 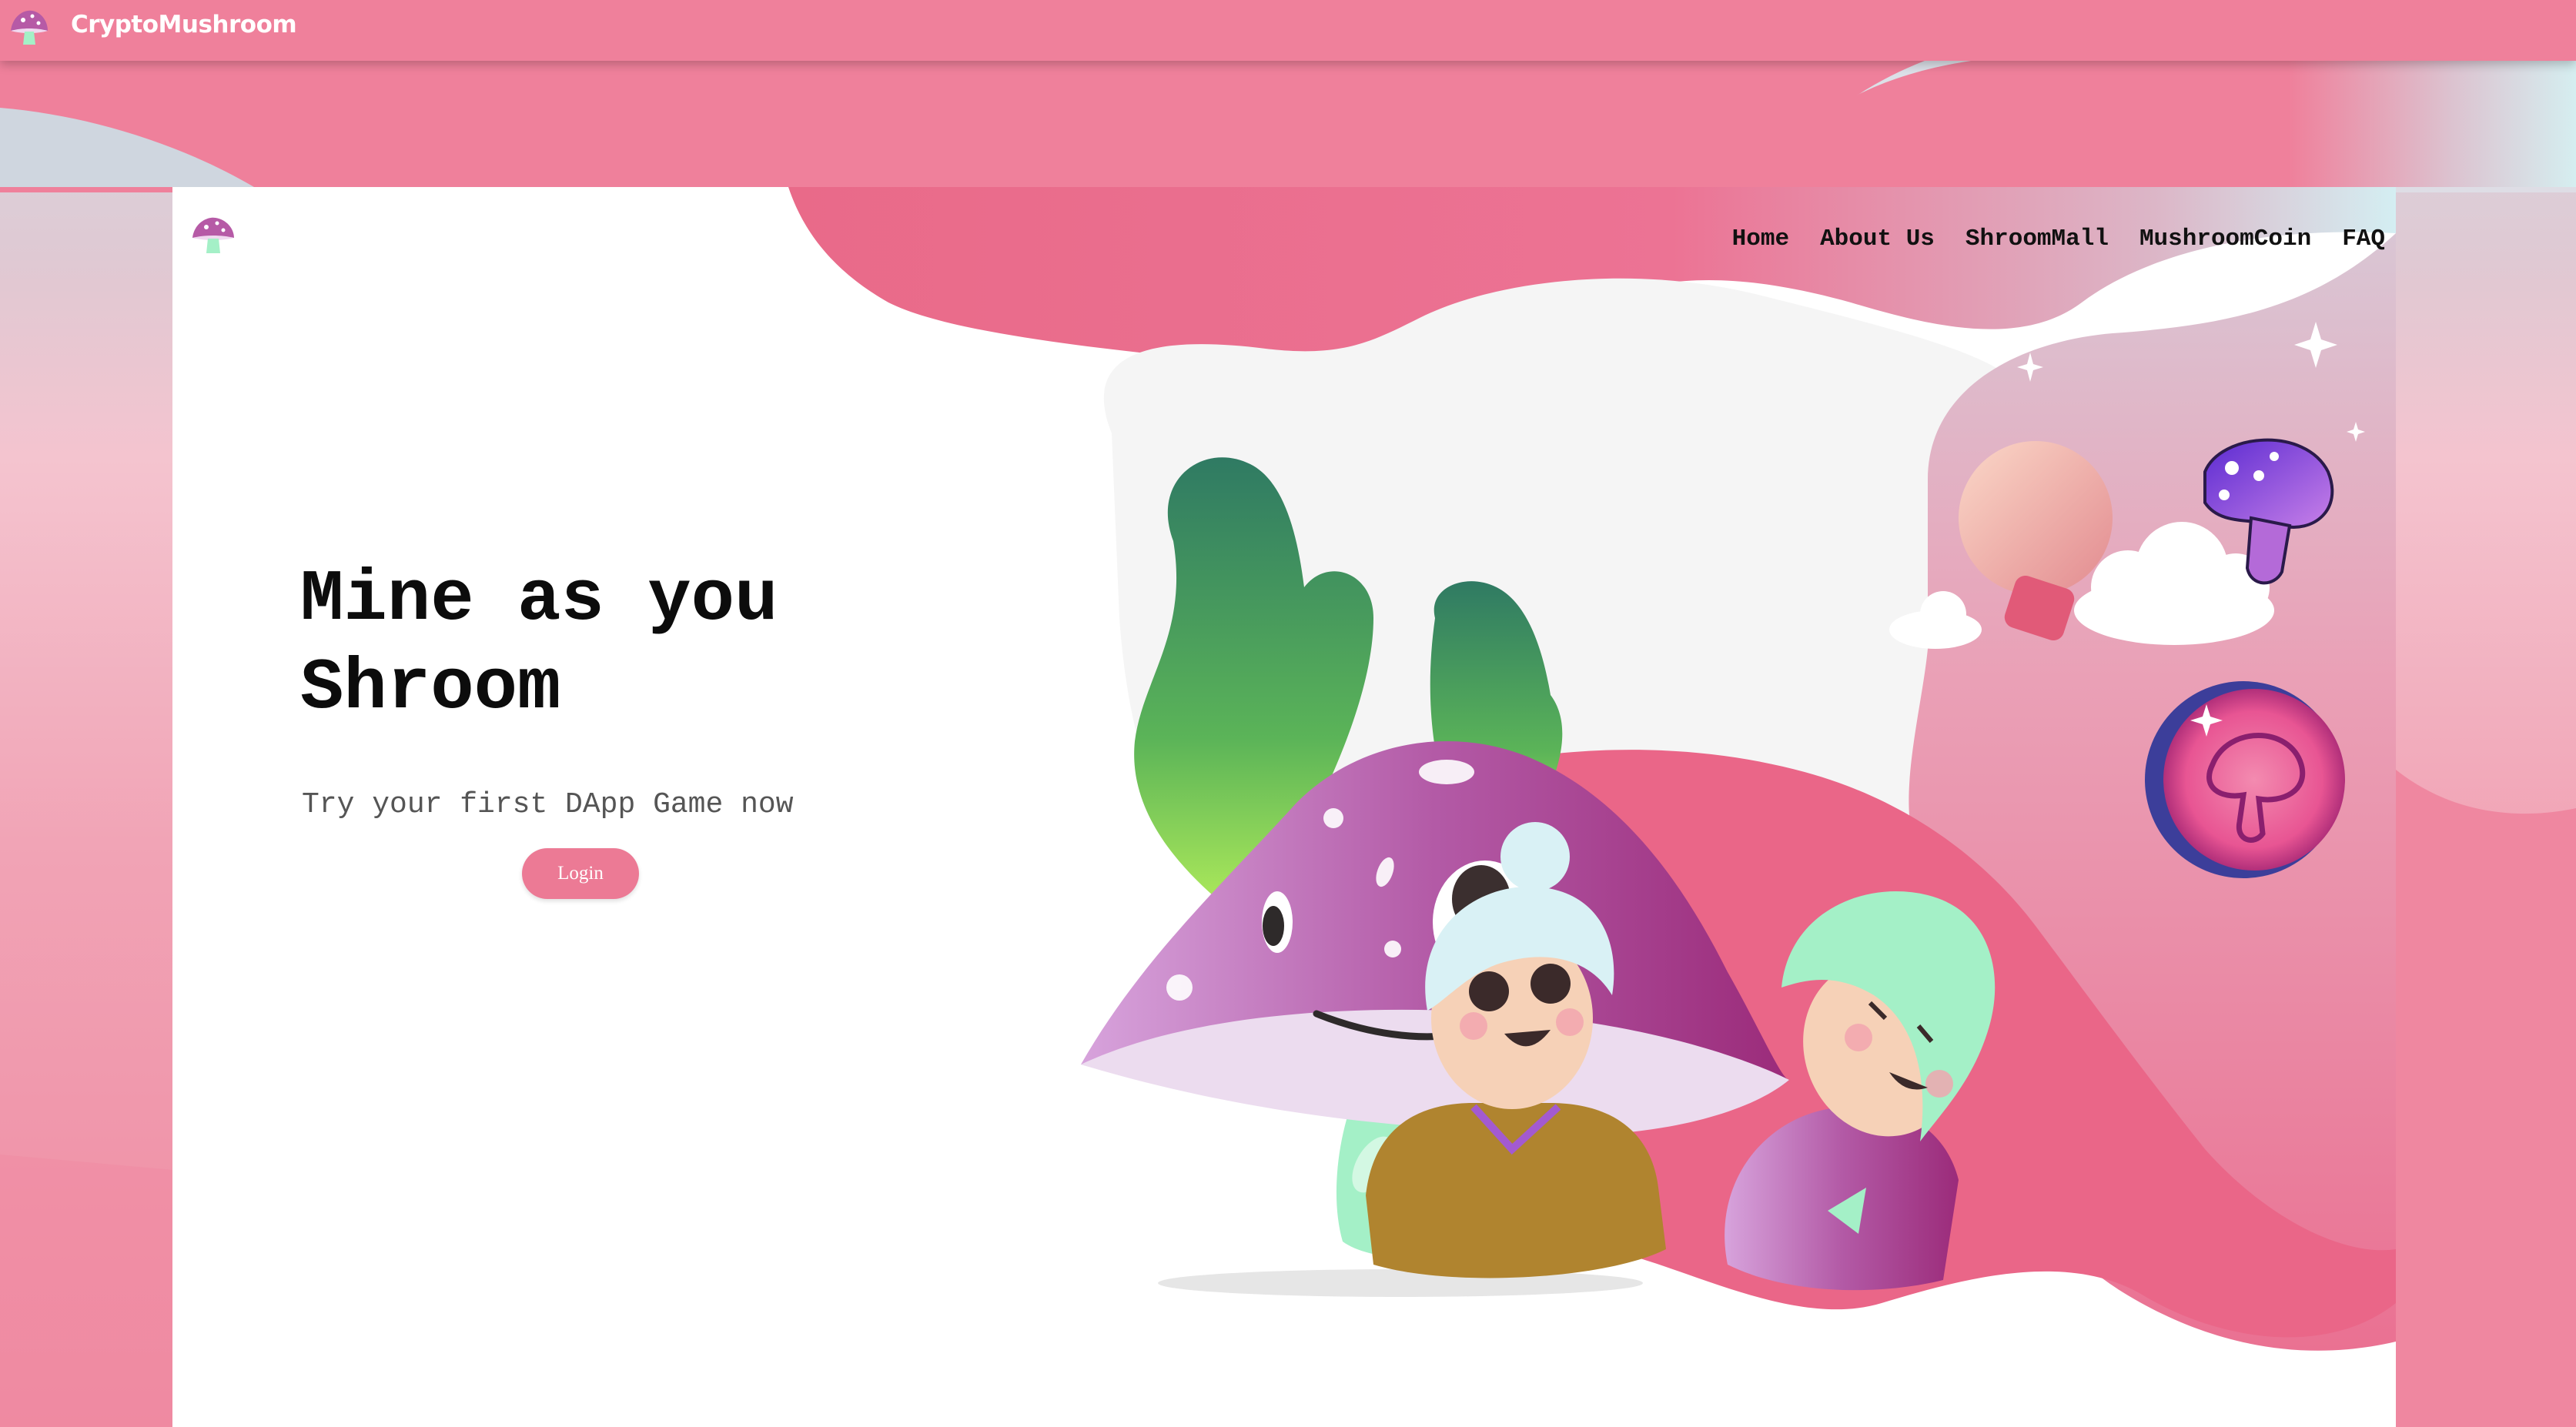 I want to click on top-app-bar: CryptoMushroom, so click(x=1288, y=31).